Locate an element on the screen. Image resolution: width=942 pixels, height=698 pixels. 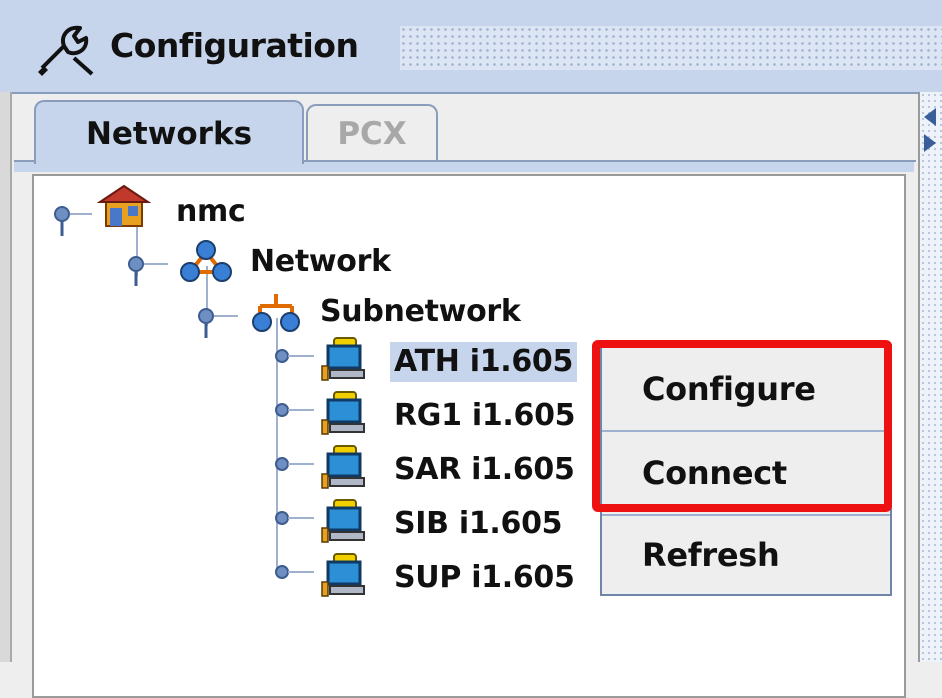
window-title: Configuration is located at coordinates (234, 45).